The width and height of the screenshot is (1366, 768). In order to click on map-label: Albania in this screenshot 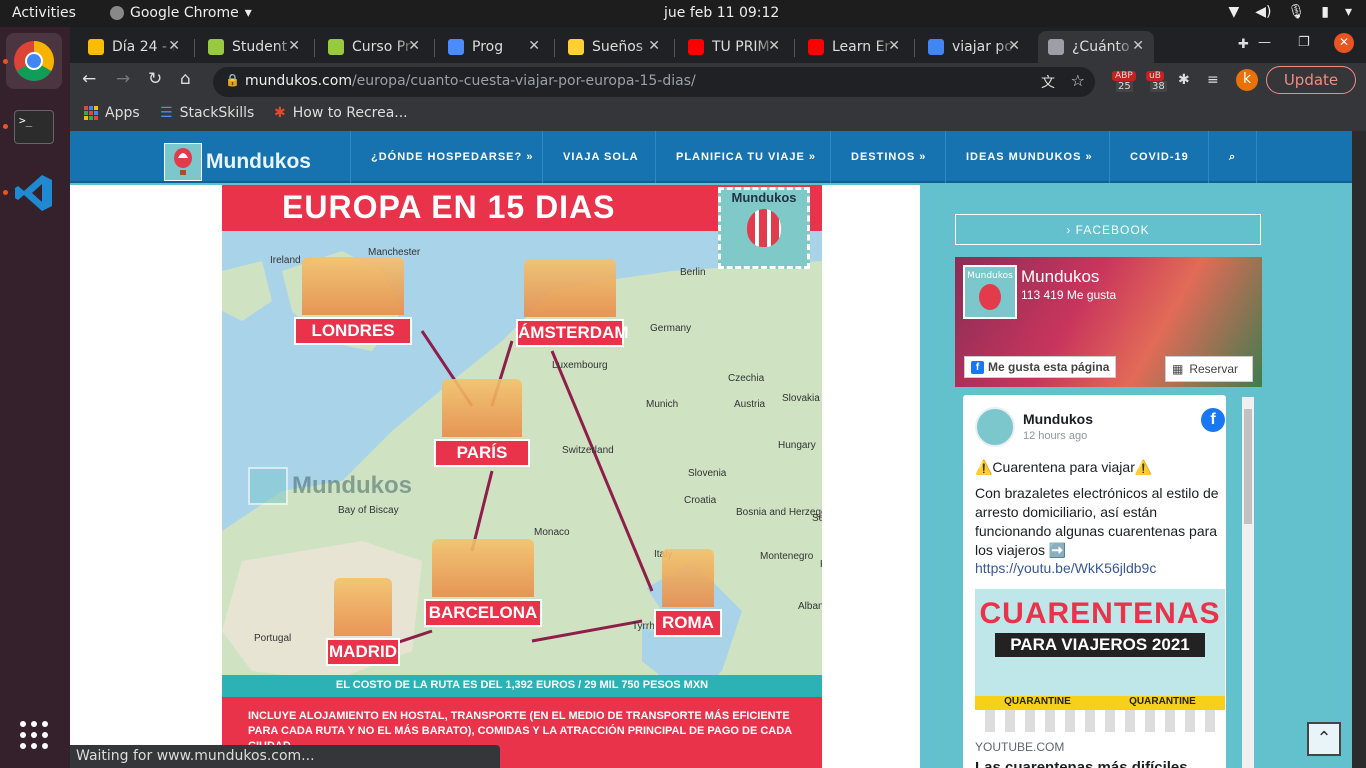, I will do `click(810, 606)`.